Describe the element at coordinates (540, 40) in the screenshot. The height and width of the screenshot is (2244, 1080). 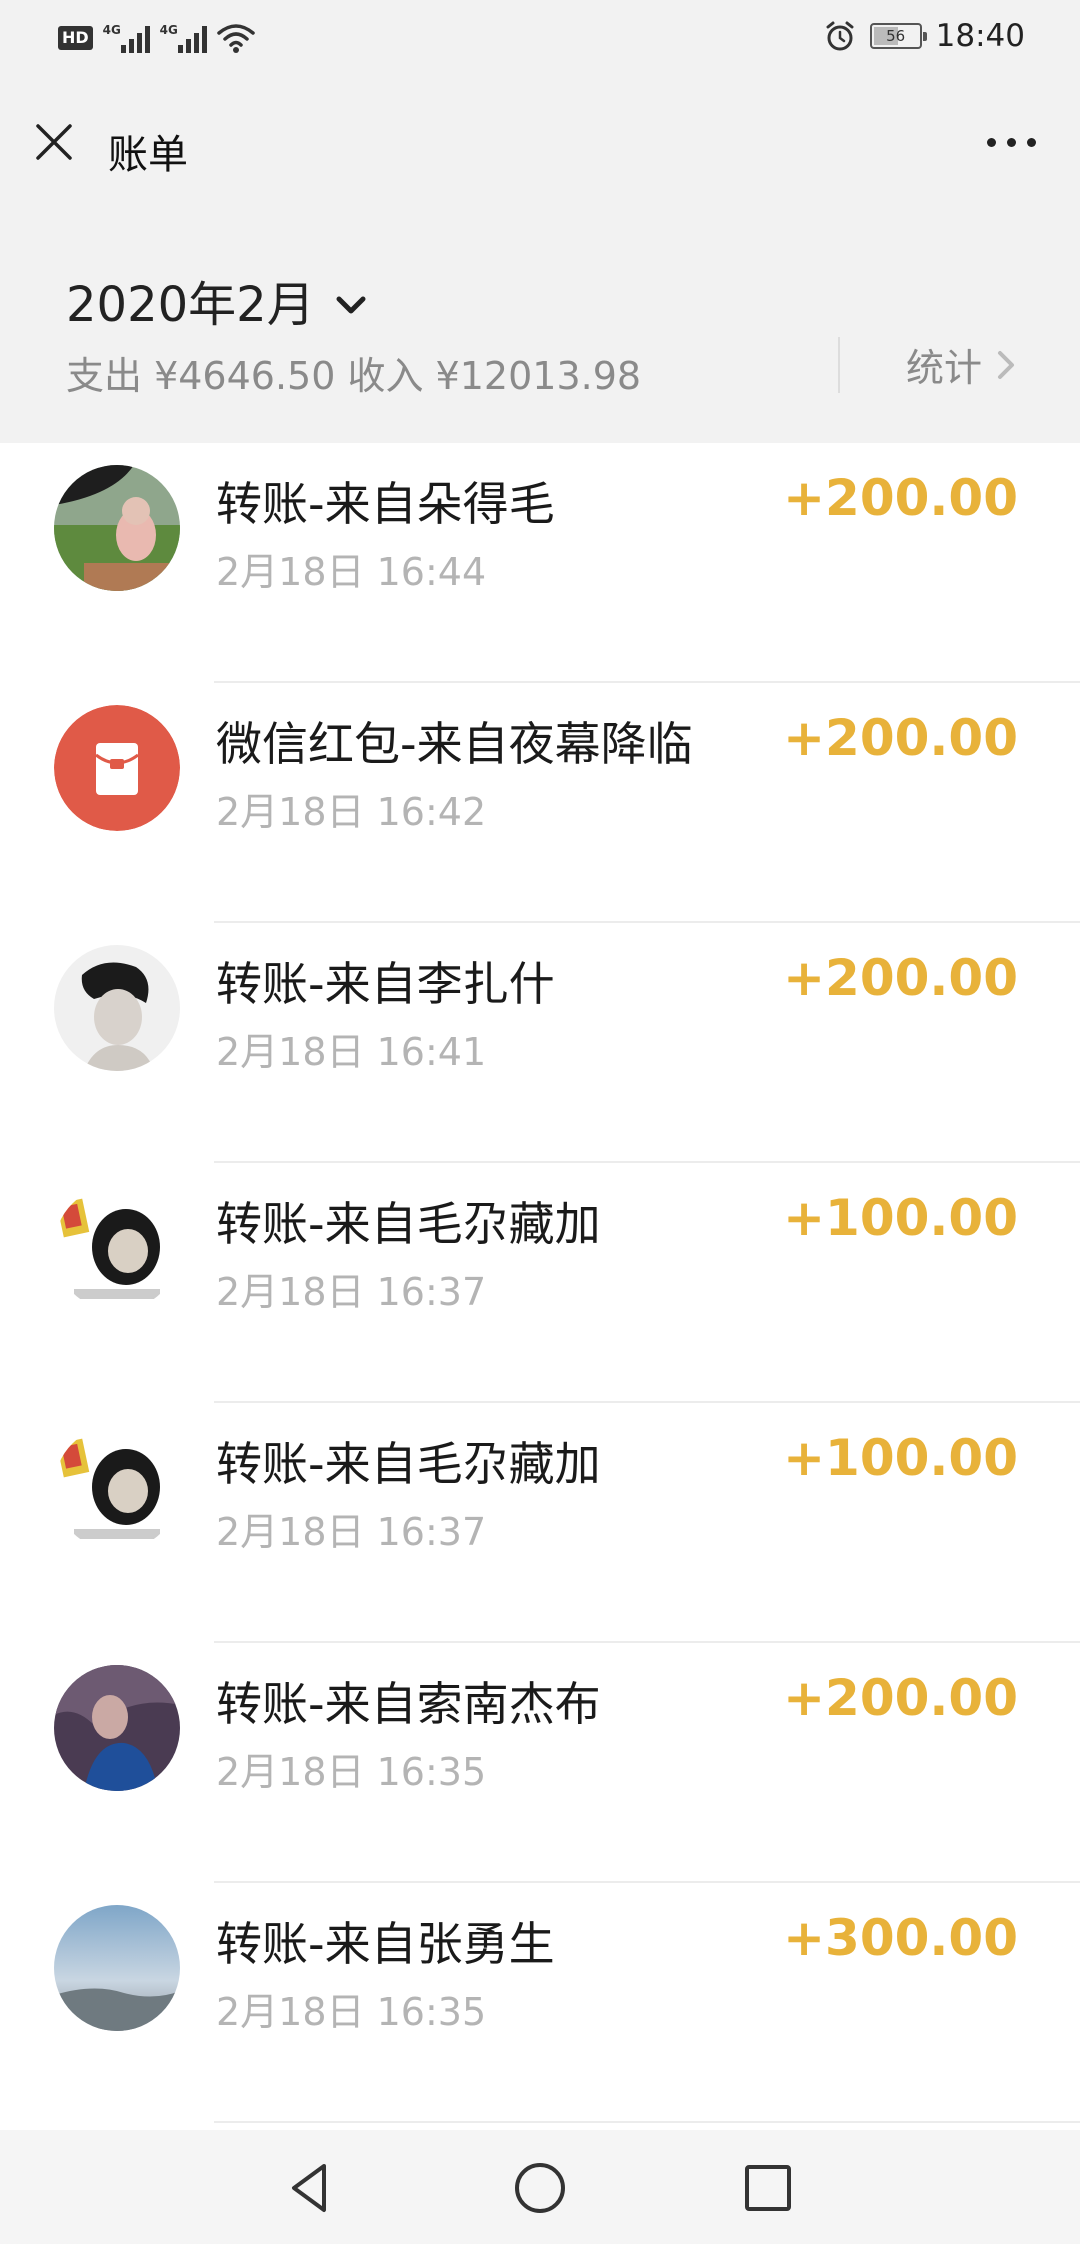
I see `status-bar: HD 4G 4G 56 18:40` at that location.